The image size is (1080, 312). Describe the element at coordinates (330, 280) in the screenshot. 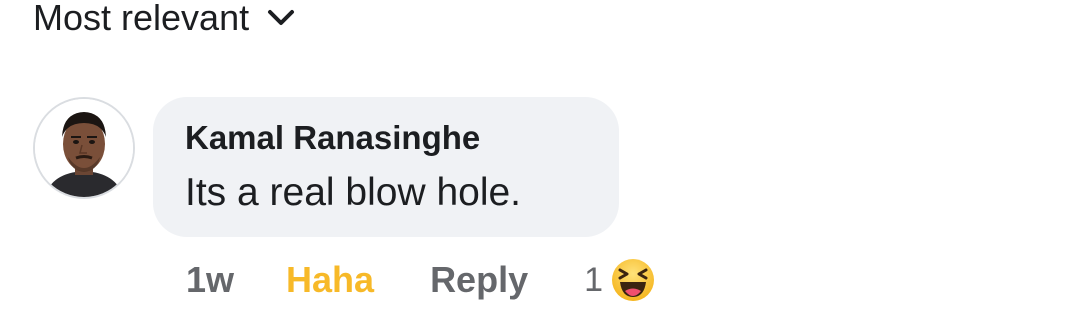

I see `reaction-button: Haha` at that location.